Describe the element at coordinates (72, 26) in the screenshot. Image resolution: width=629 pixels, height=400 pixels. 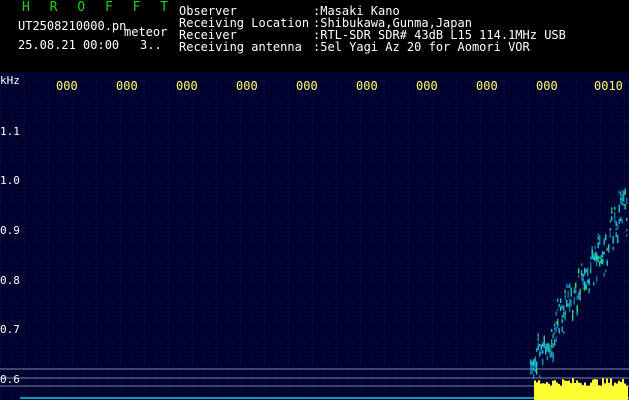
I see `file-name: UT2508210000.pn` at that location.